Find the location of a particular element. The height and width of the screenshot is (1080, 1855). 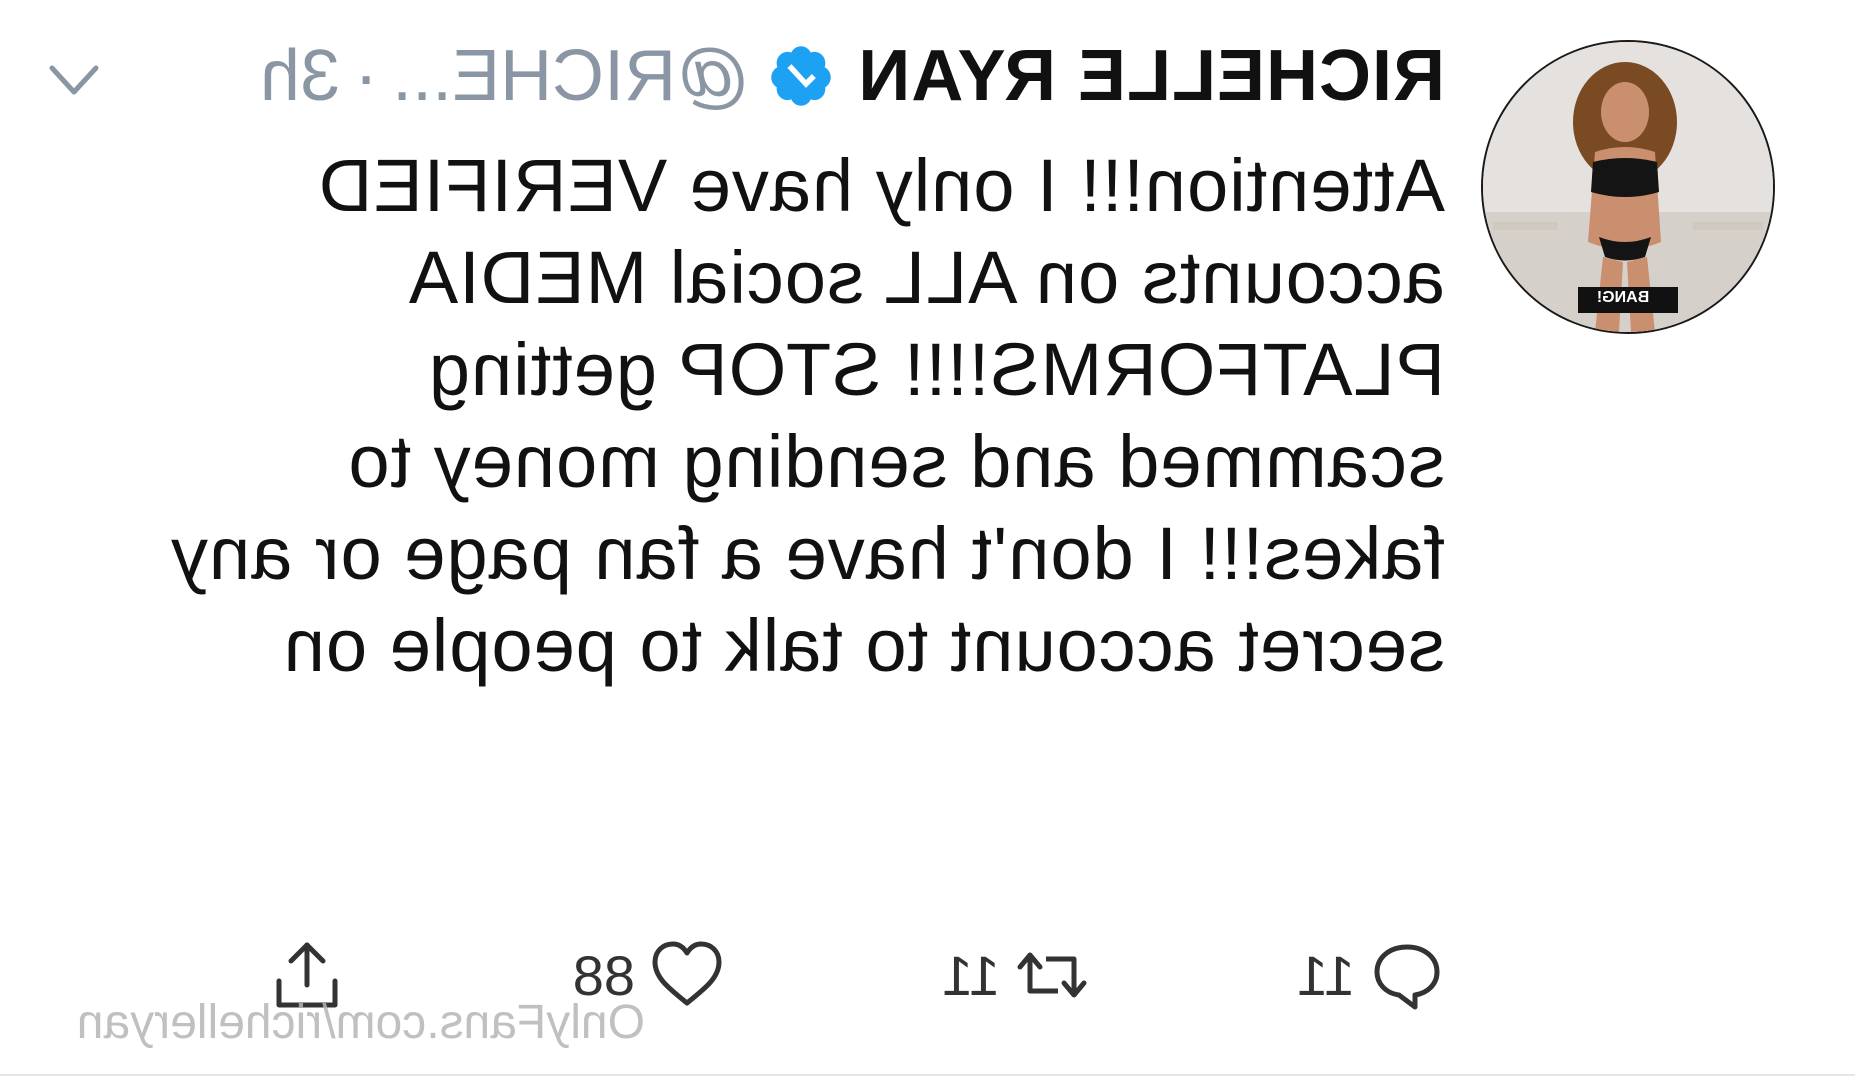

reply-count: 11 is located at coordinates (1325, 975).